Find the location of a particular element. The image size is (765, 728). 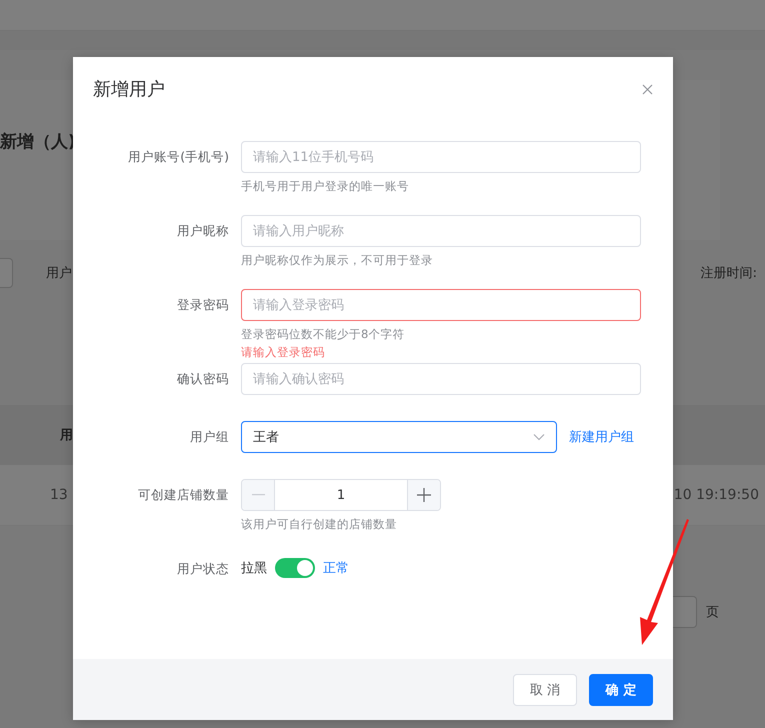

filter-label: 用户 is located at coordinates (59, 273).